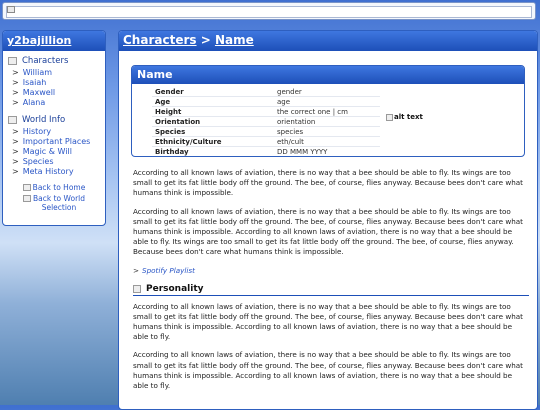  I want to click on table-row: Birthday DD MMM YYYY, so click(266, 151).